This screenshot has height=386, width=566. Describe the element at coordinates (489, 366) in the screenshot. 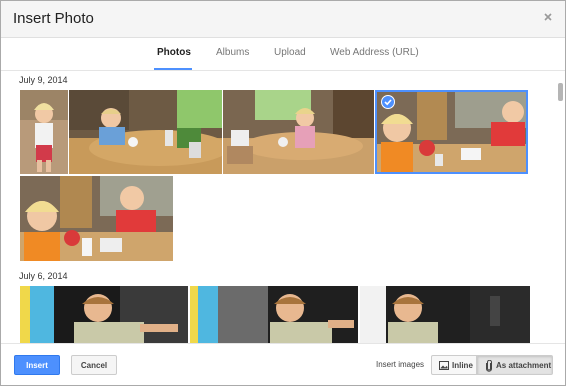

I see `paperclip-icon` at that location.